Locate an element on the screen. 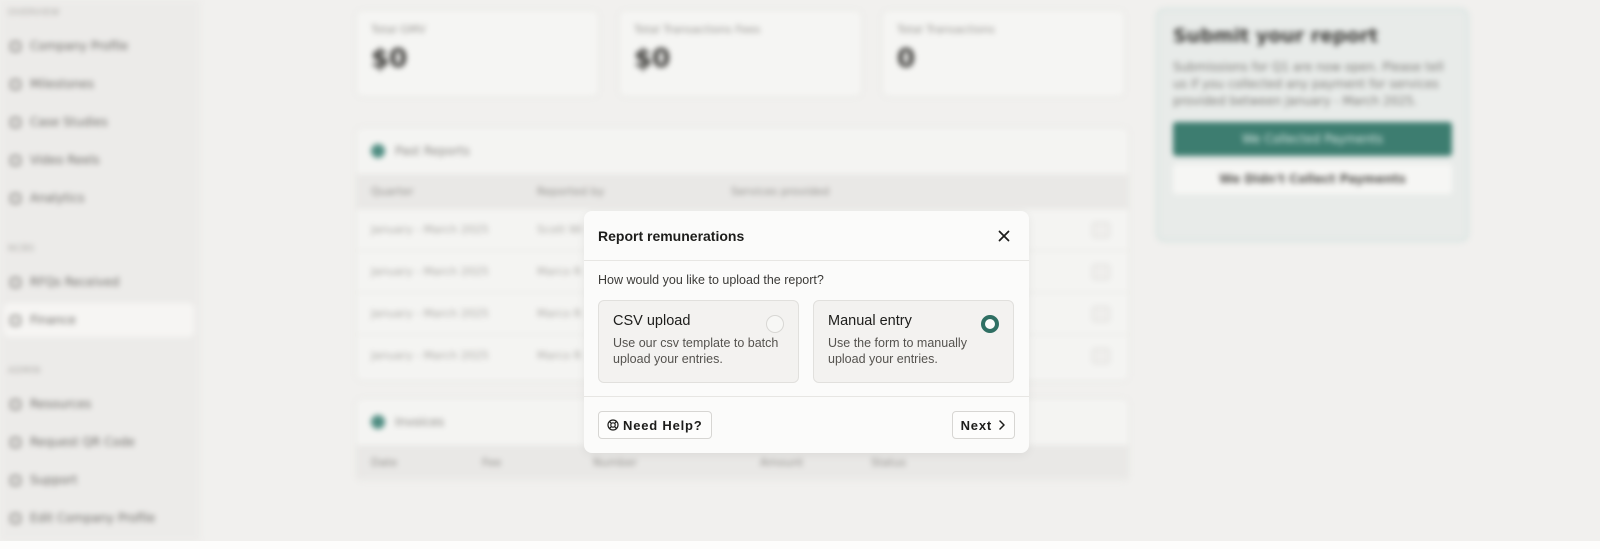  manual-entry-radio is located at coordinates (990, 324).